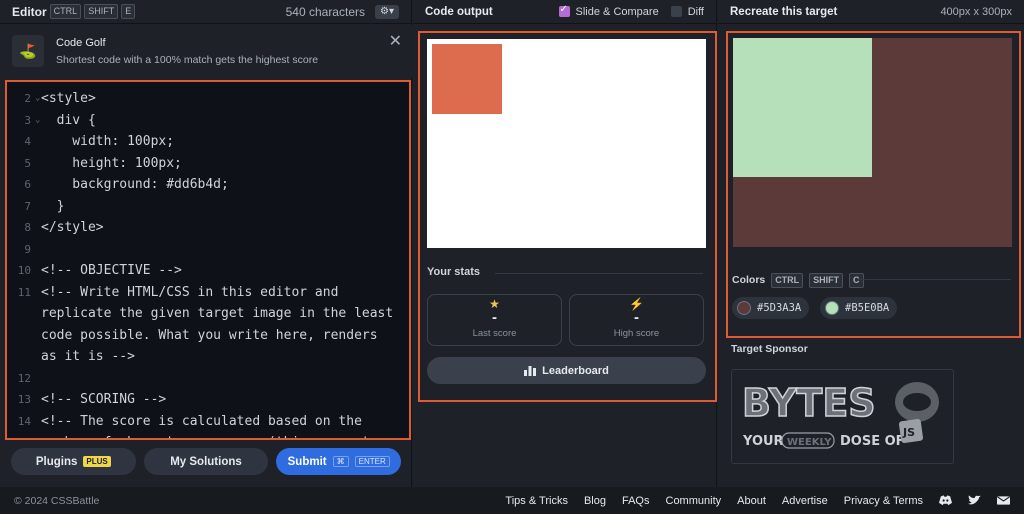  Describe the element at coordinates (974, 500) in the screenshot. I see `twitter-icon` at that location.